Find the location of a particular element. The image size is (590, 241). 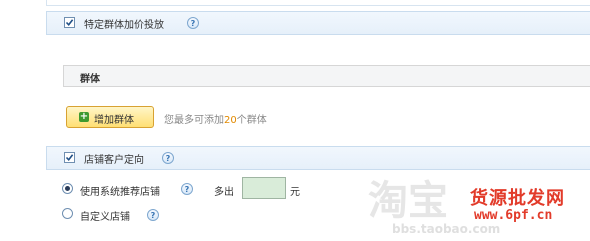

store-section-label: 店铺客户定向 is located at coordinates (114, 160).